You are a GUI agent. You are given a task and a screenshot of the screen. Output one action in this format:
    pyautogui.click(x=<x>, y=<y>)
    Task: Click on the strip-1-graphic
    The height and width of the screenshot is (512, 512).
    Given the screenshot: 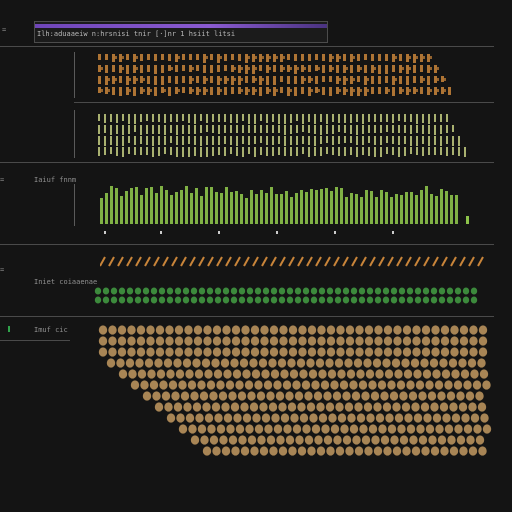 What is the action you would take?
    pyautogui.click(x=274, y=75)
    